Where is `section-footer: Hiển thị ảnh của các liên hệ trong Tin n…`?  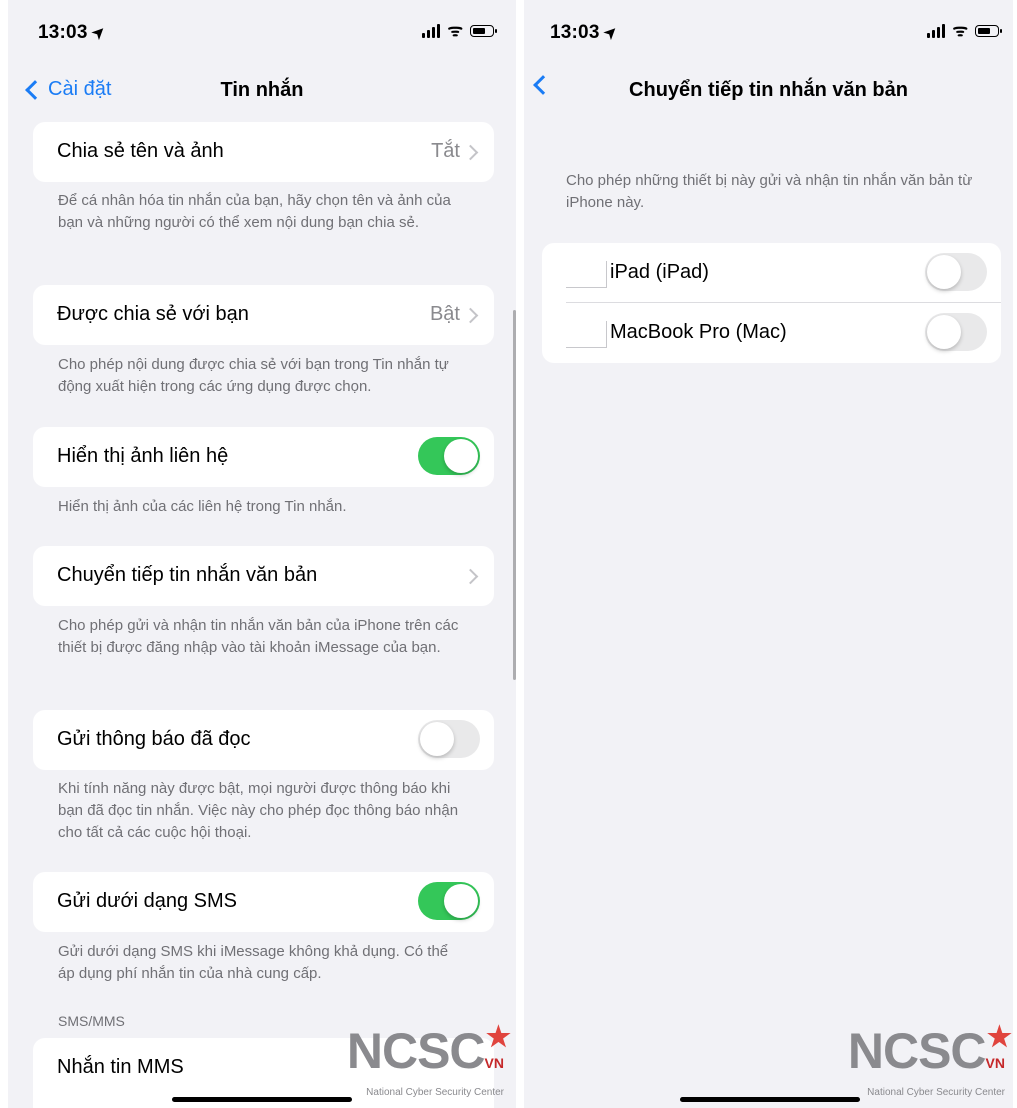
section-footer: Hiển thị ảnh của các liên hệ trong Tin n… is located at coordinates (202, 506).